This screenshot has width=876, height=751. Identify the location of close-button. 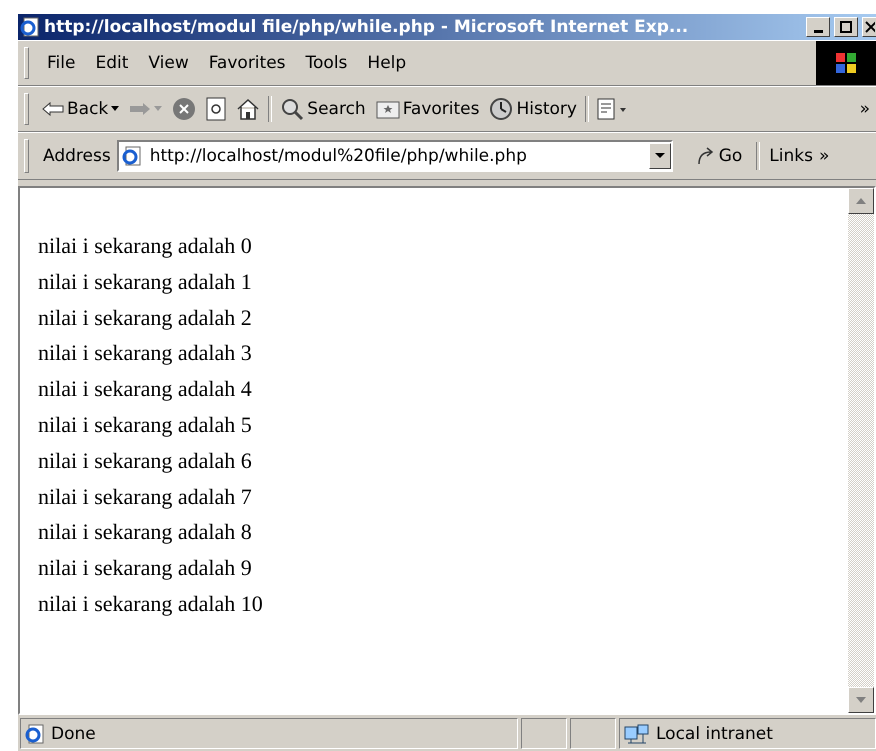
(869, 27).